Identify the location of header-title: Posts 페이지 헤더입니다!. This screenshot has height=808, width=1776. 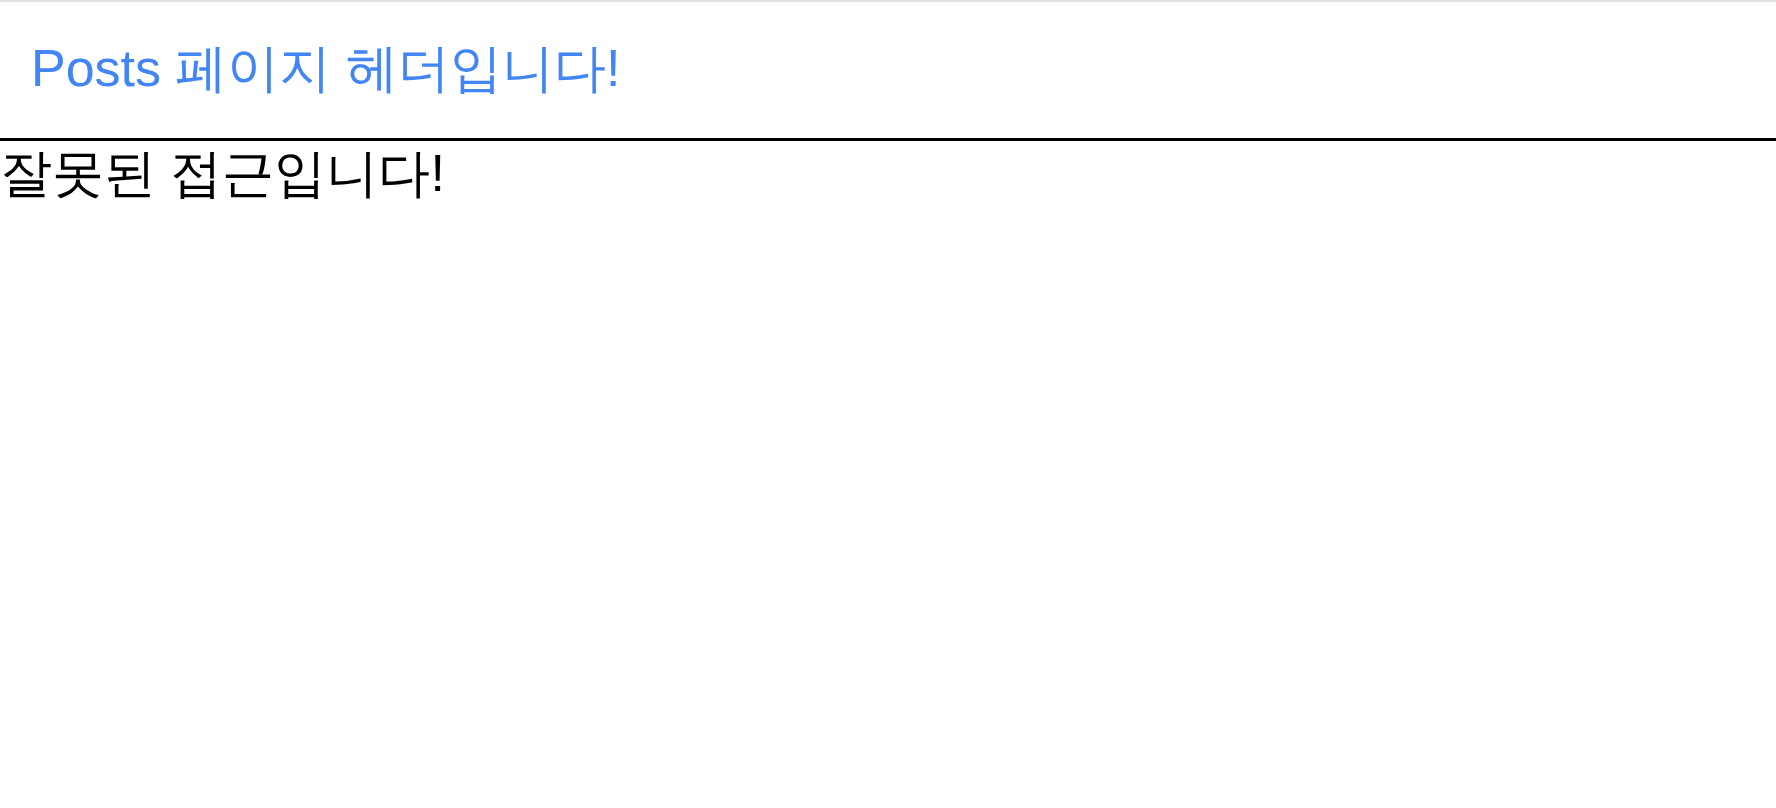
(326, 68).